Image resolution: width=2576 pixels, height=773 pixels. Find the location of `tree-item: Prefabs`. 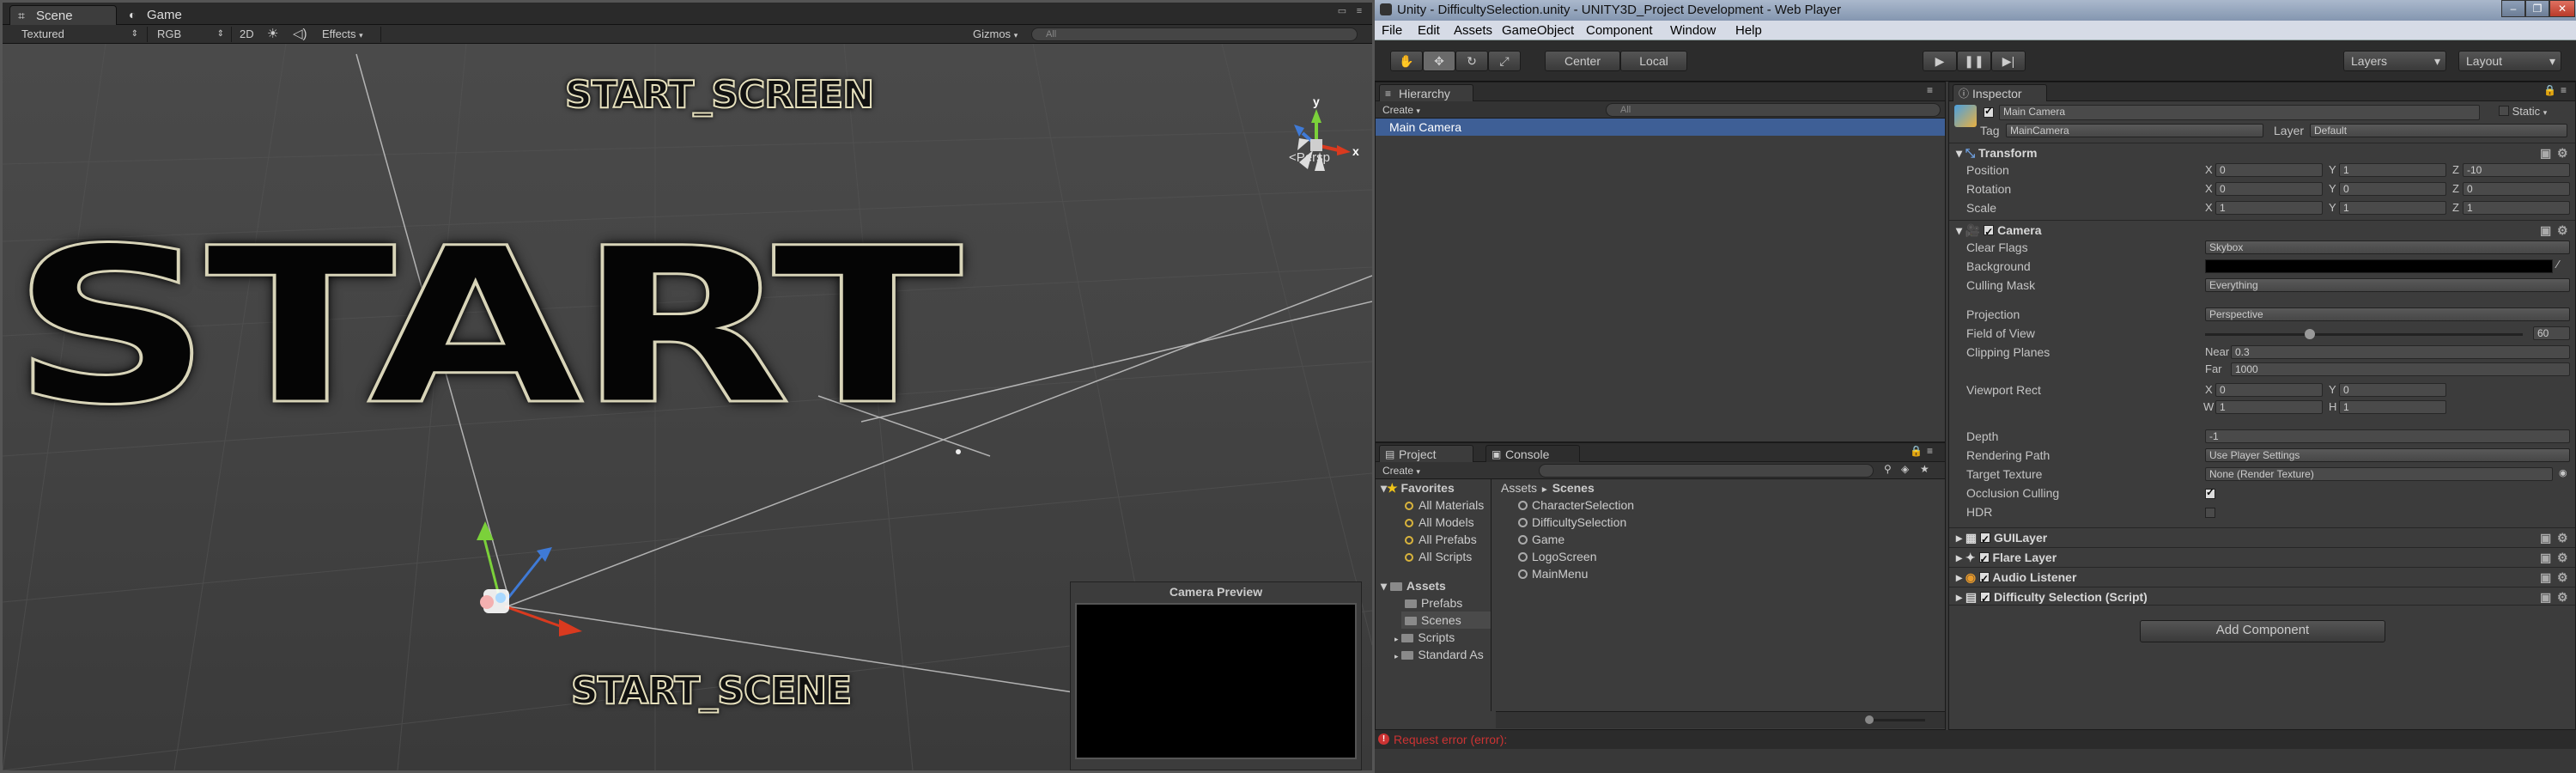

tree-item: Prefabs is located at coordinates (1433, 603).